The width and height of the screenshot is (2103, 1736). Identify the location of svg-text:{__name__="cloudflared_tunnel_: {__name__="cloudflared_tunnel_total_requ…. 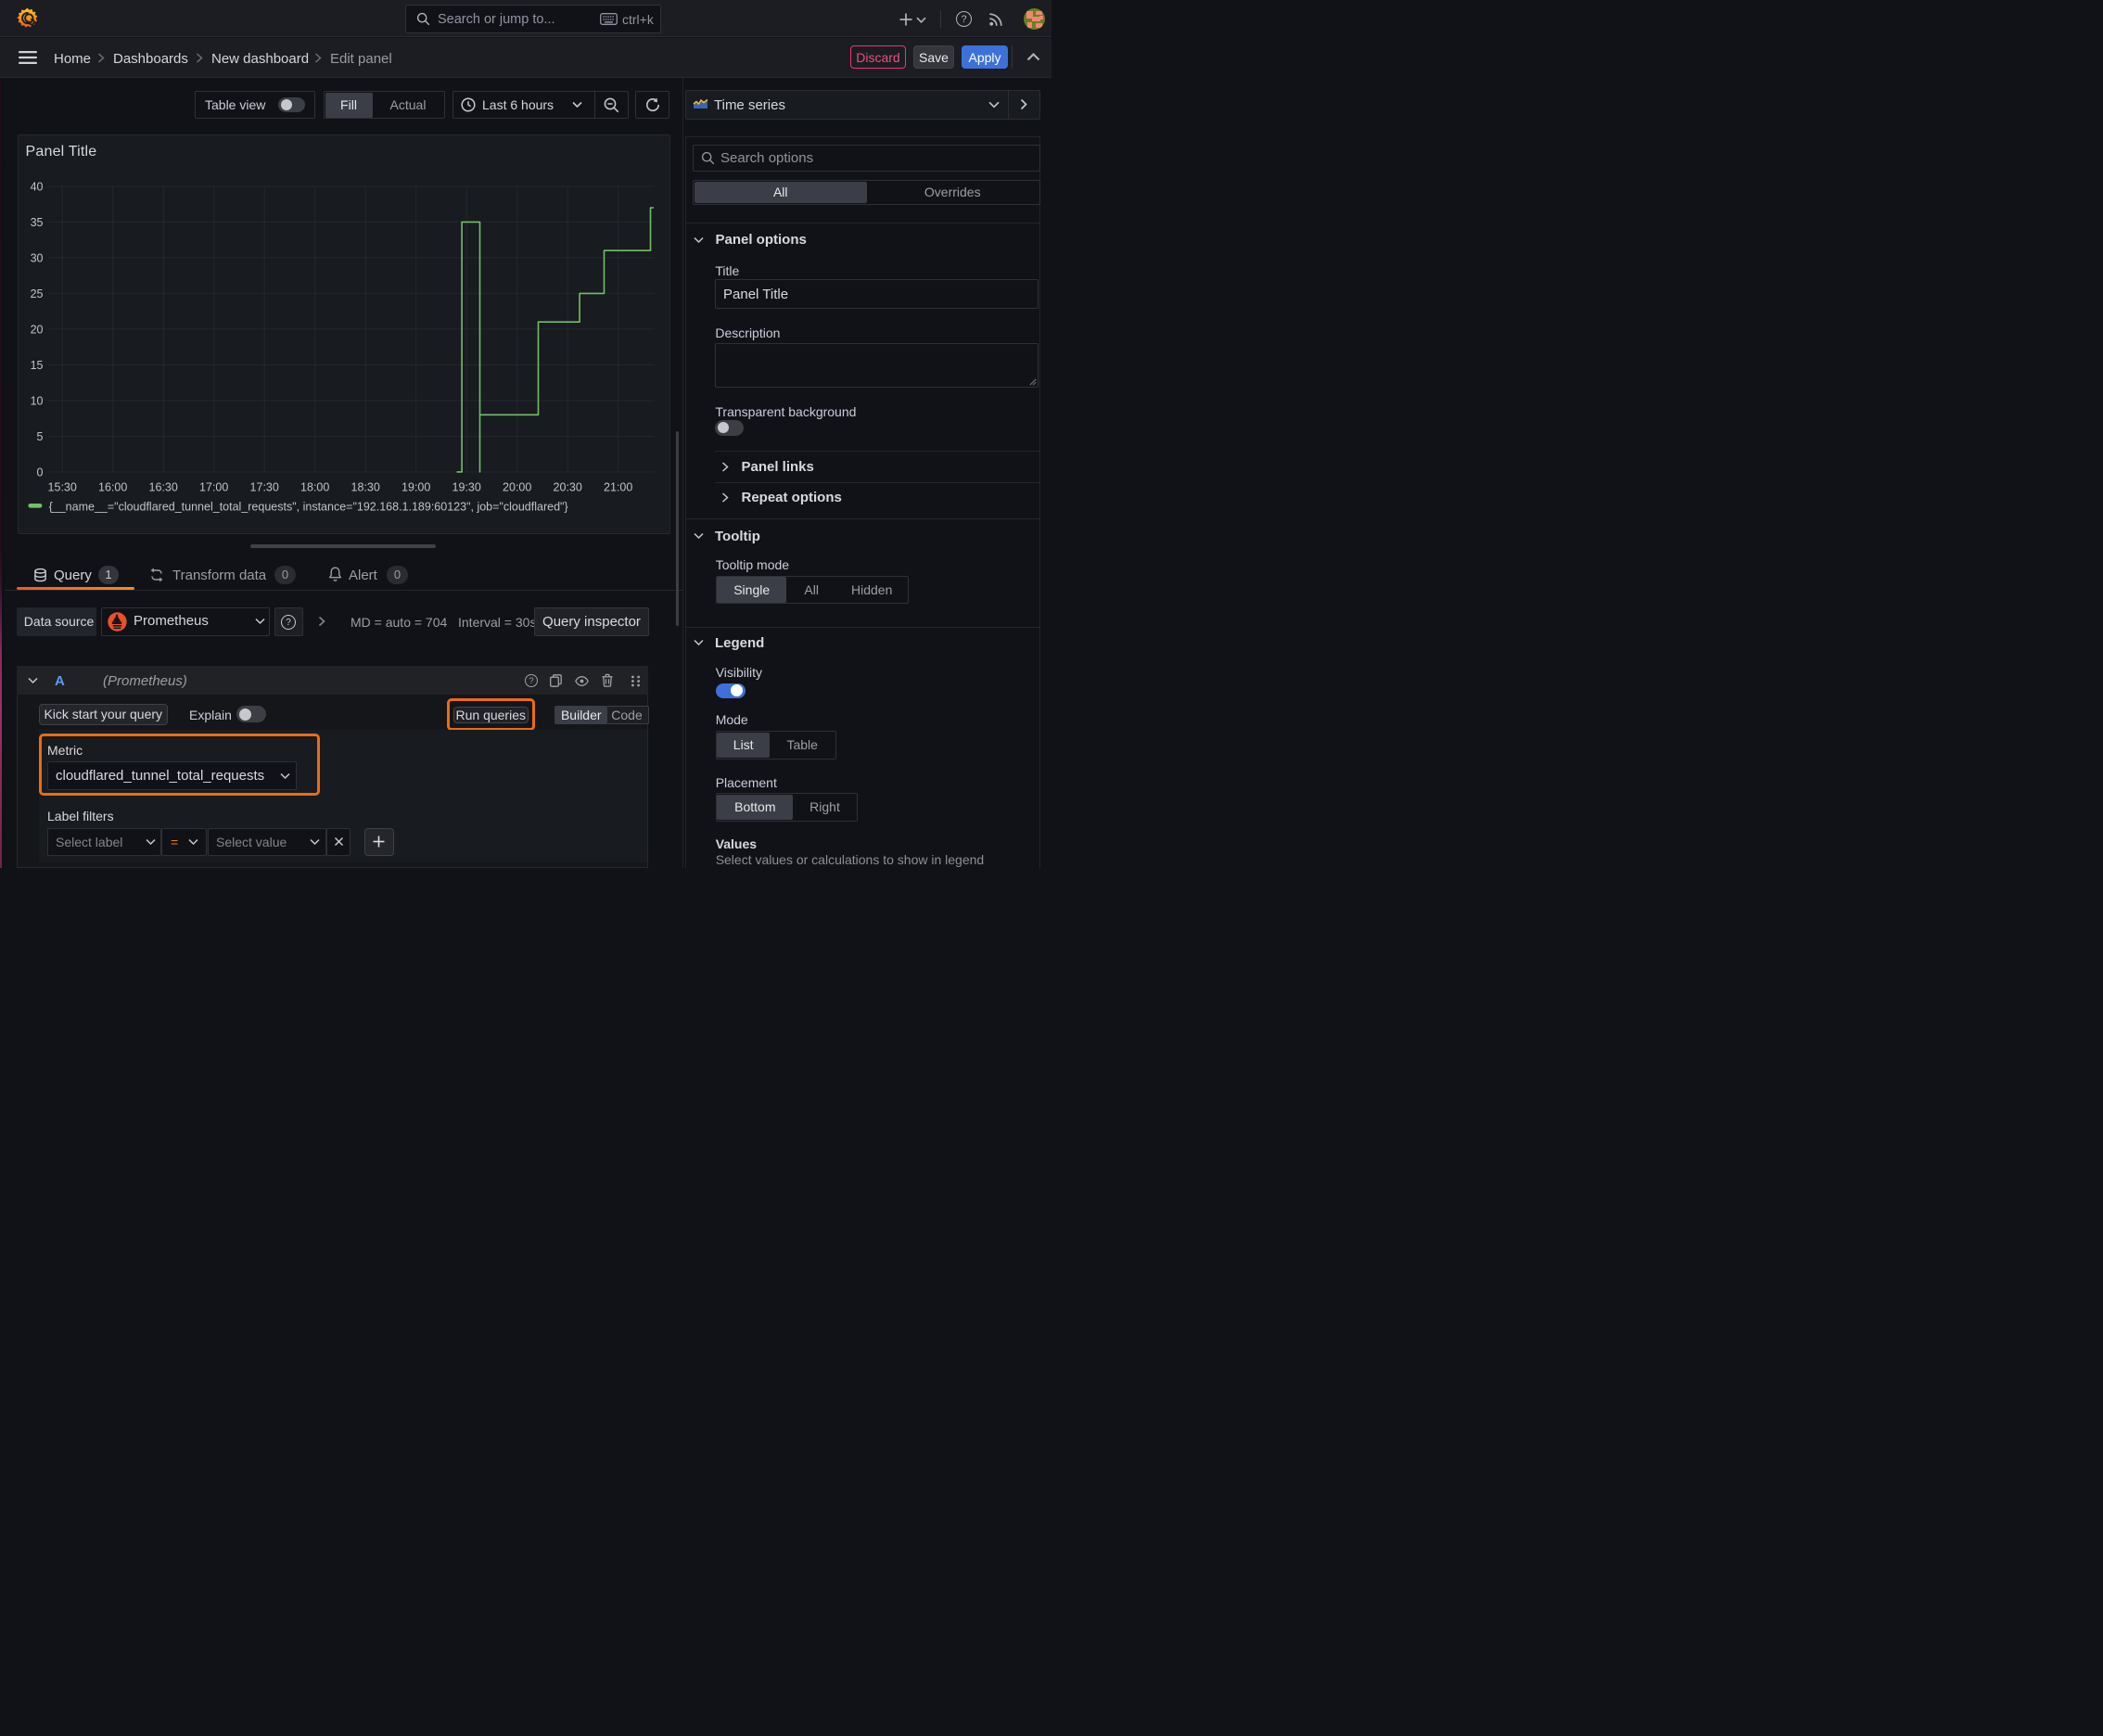
(307, 507).